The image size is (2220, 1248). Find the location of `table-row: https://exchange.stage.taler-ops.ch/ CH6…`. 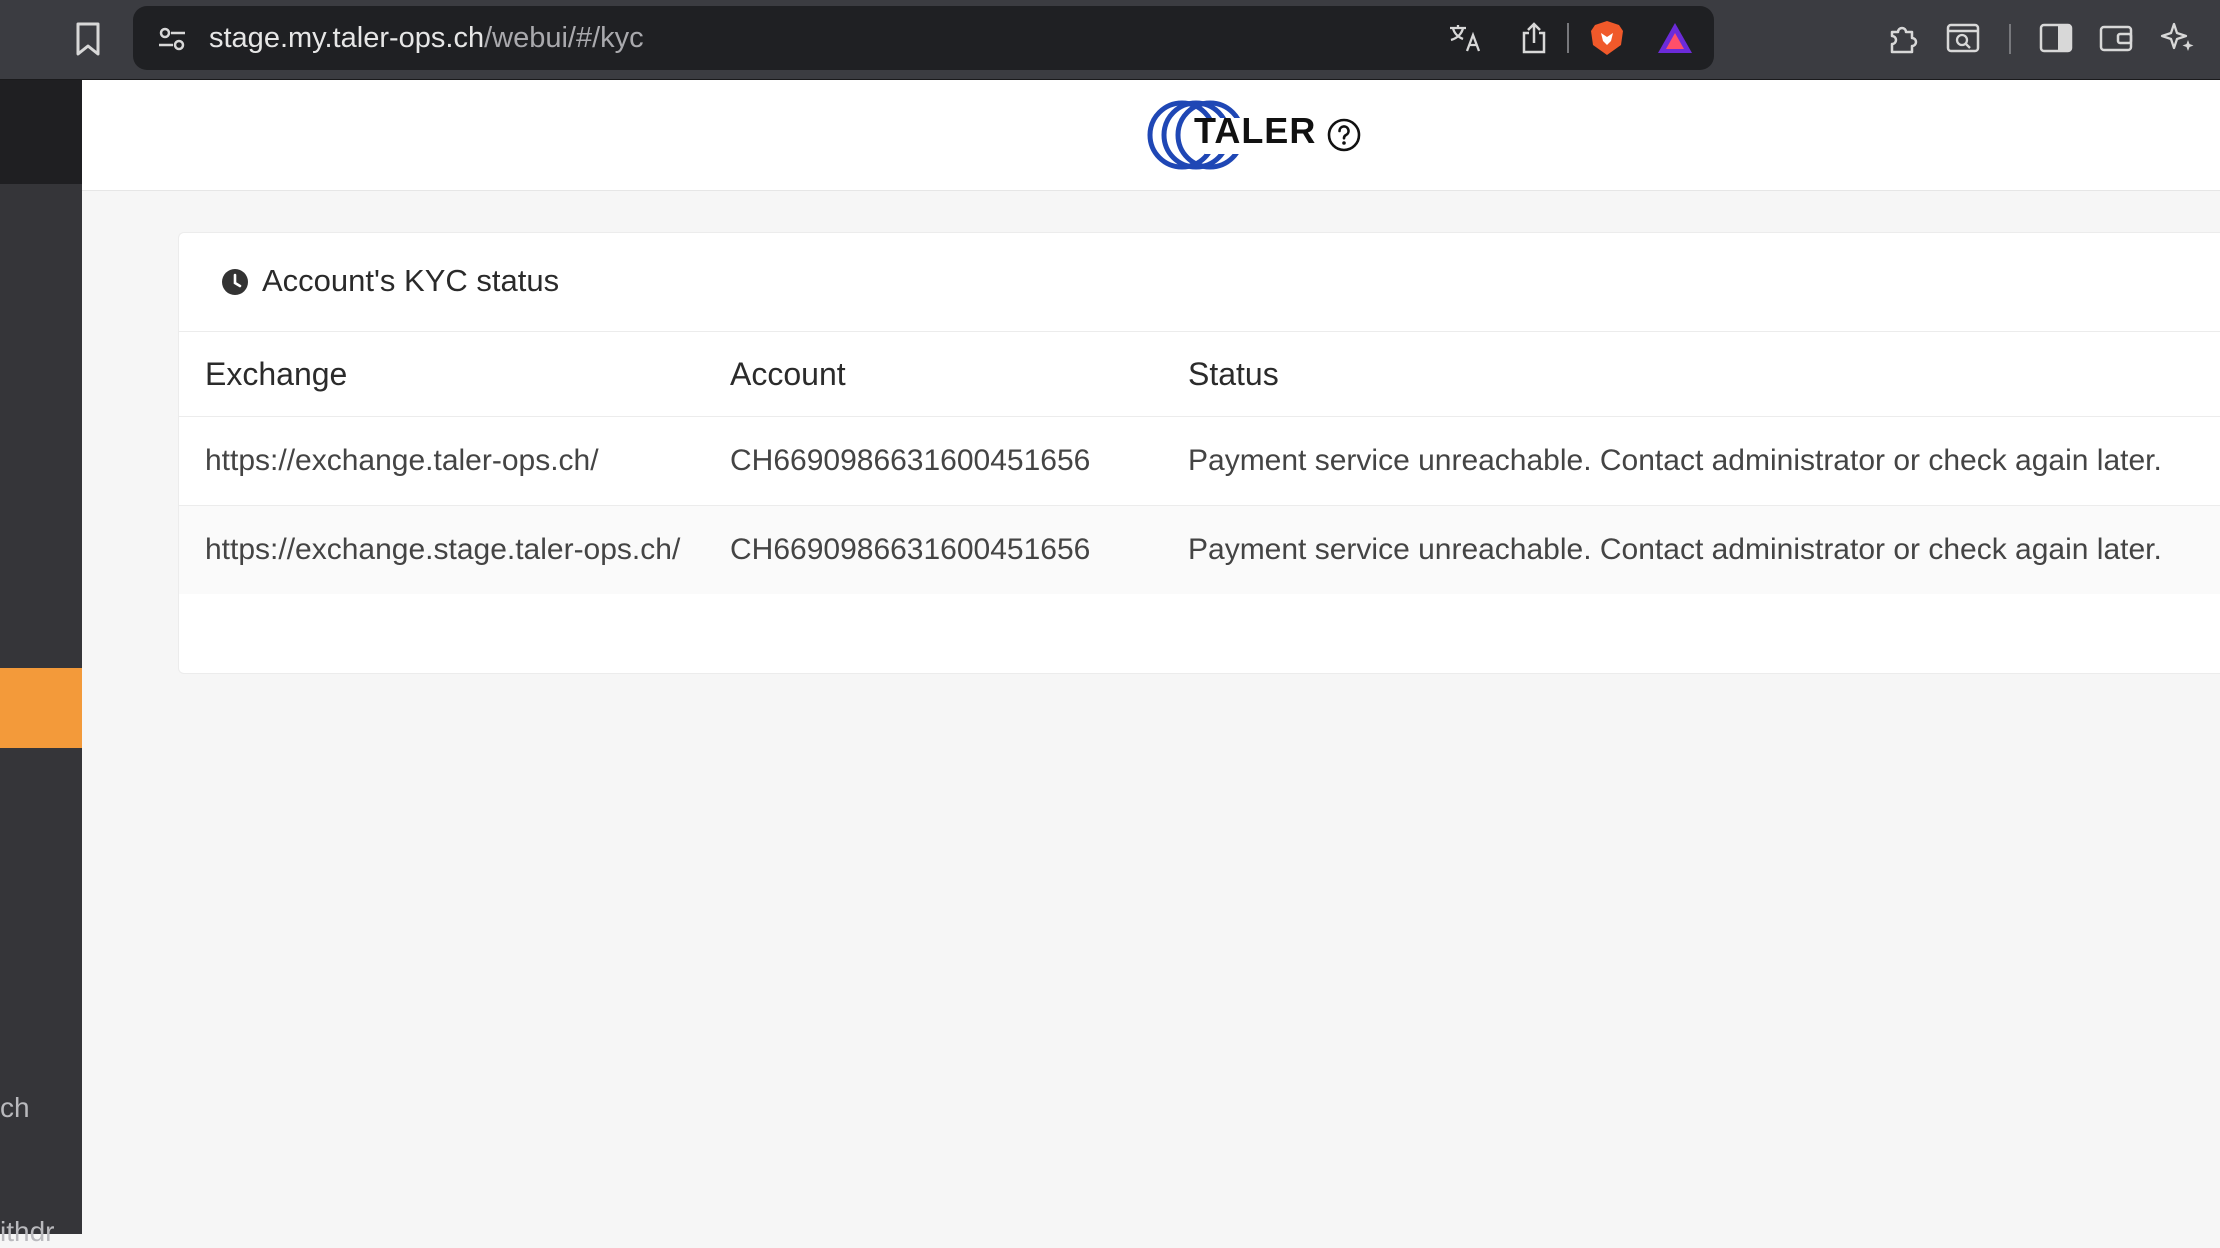

table-row: https://exchange.stage.taler-ops.ch/ CH6… is located at coordinates (1199, 549).